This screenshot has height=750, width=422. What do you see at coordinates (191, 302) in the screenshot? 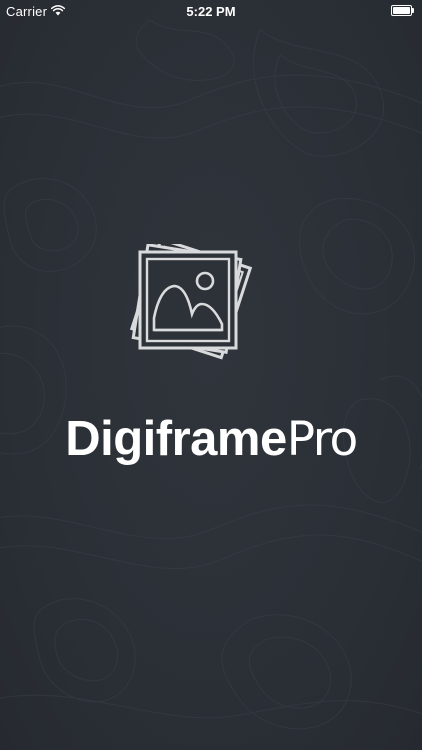
I see `photo-stack-icon` at bounding box center [191, 302].